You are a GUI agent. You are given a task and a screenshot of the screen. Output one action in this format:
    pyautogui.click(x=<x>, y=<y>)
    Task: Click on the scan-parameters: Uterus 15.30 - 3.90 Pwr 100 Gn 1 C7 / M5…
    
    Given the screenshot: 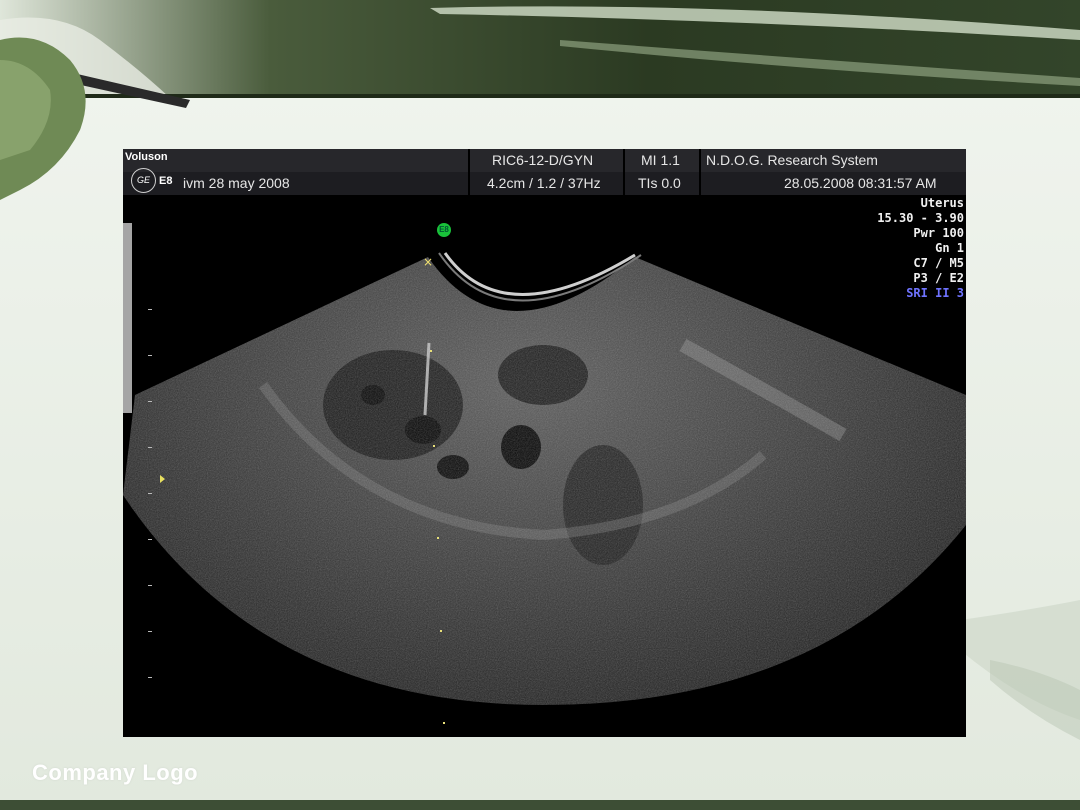 What is the action you would take?
    pyautogui.click(x=920, y=248)
    